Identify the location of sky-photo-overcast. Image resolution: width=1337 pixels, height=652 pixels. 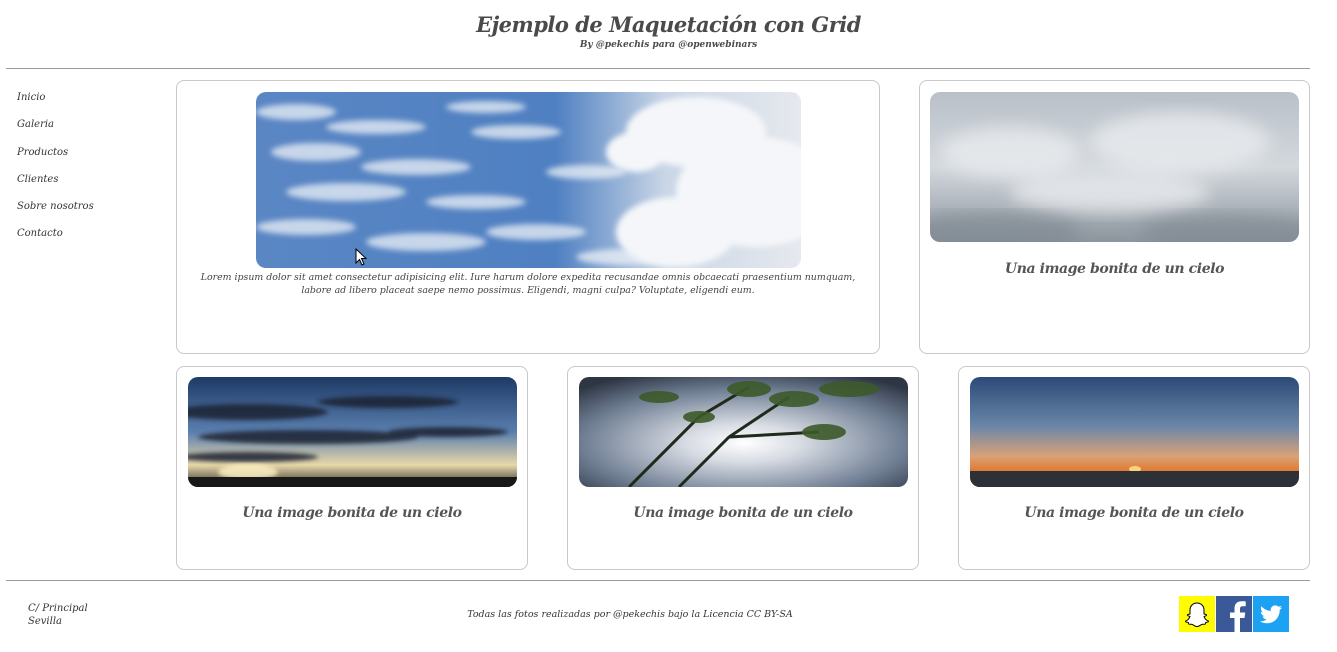
(1114, 167).